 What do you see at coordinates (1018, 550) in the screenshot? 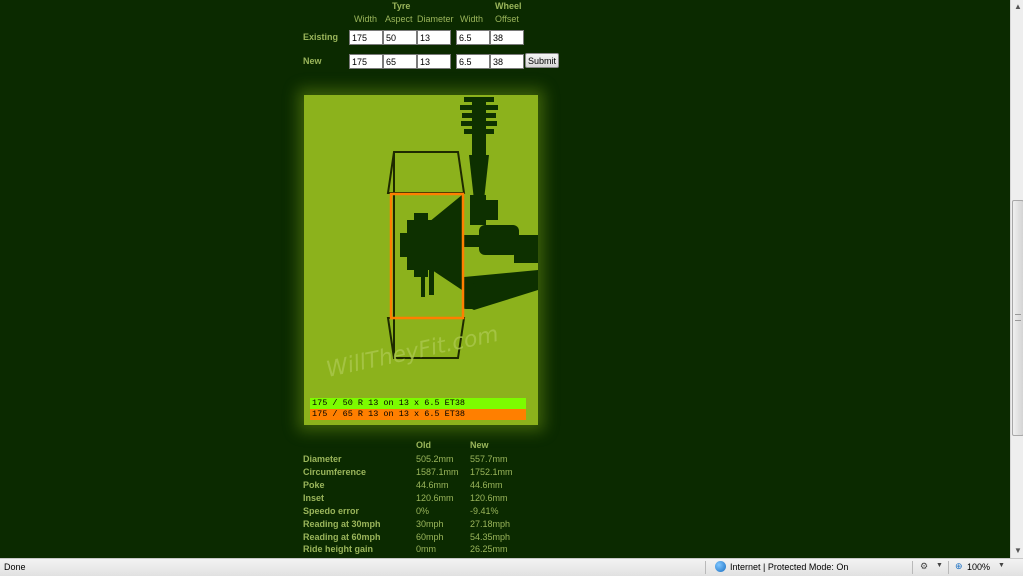
I see `scroll-down-arrow-icon: ▼` at bounding box center [1018, 550].